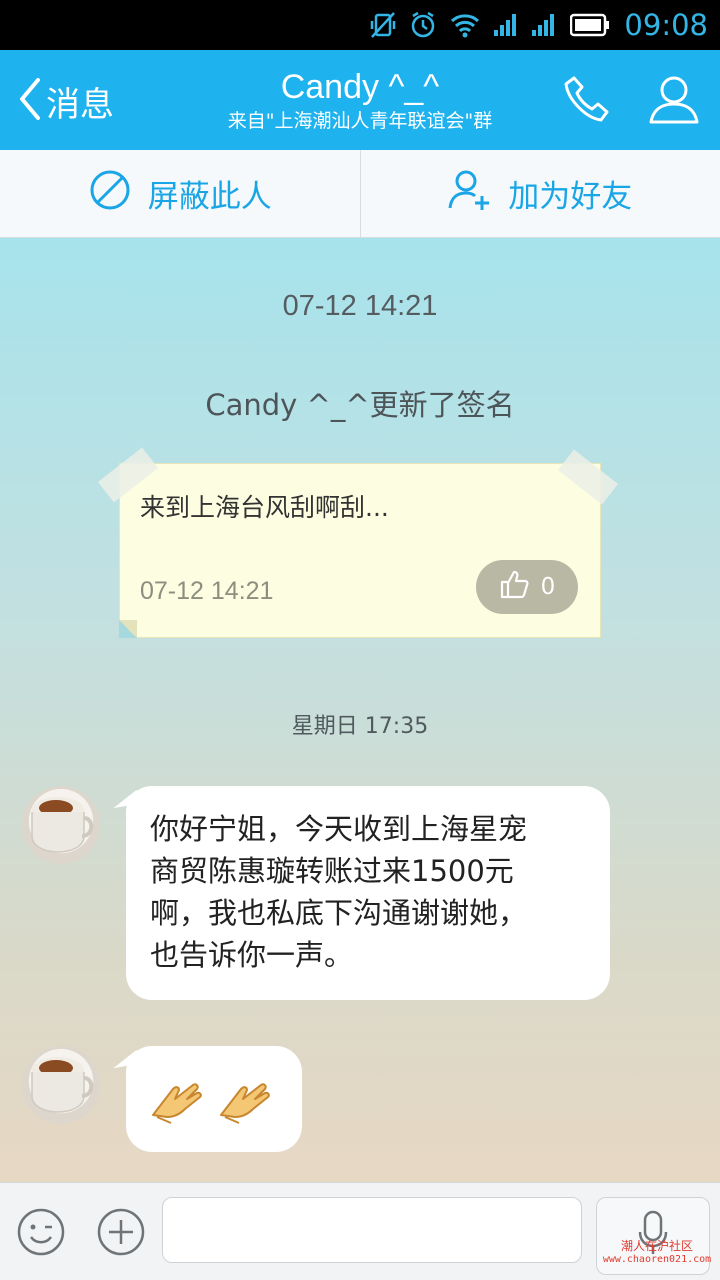  Describe the element at coordinates (360, 726) in the screenshot. I see `timestamp: 星期日 17:35` at that location.